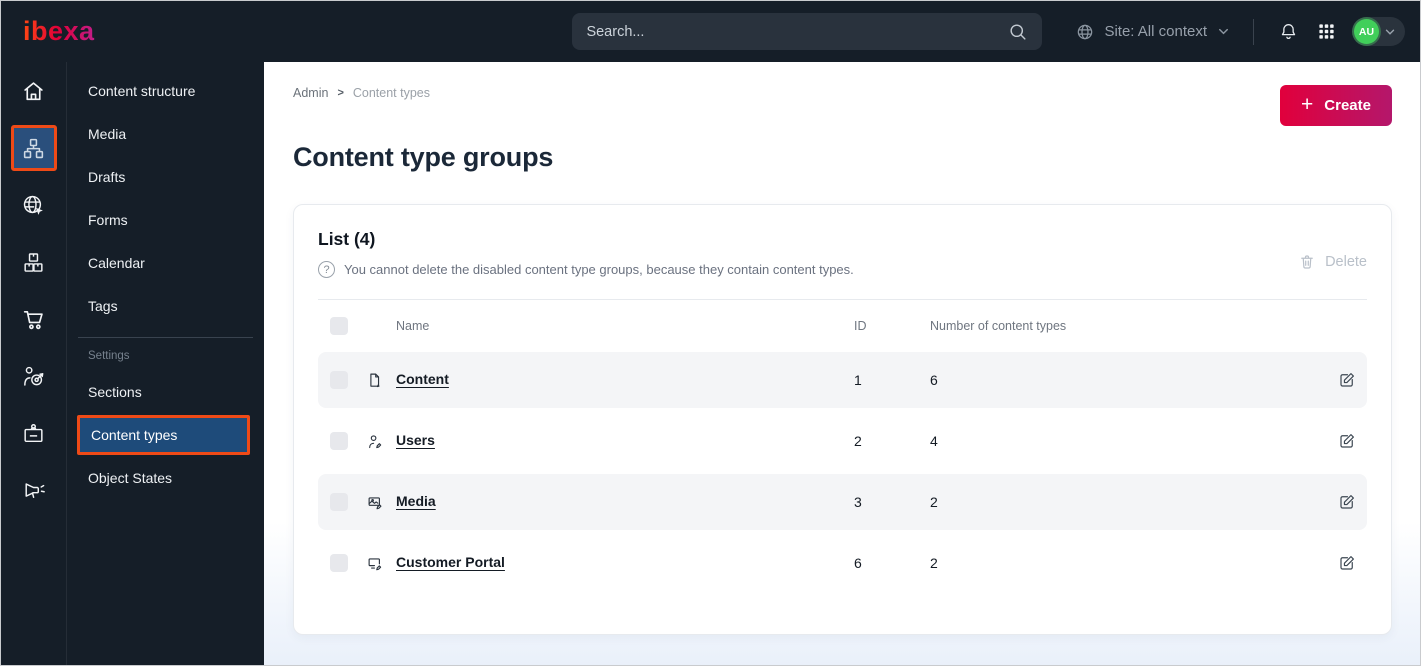 This screenshot has height=666, width=1421. What do you see at coordinates (59, 31) in the screenshot?
I see `ibexa-logo: ibexa` at bounding box center [59, 31].